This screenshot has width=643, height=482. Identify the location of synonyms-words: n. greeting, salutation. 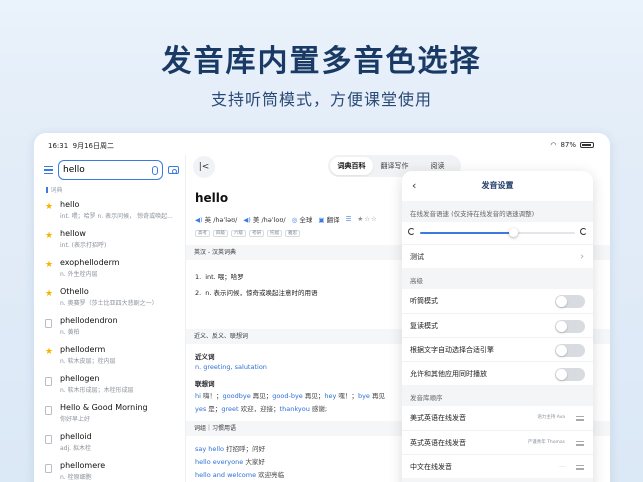
(231, 367).